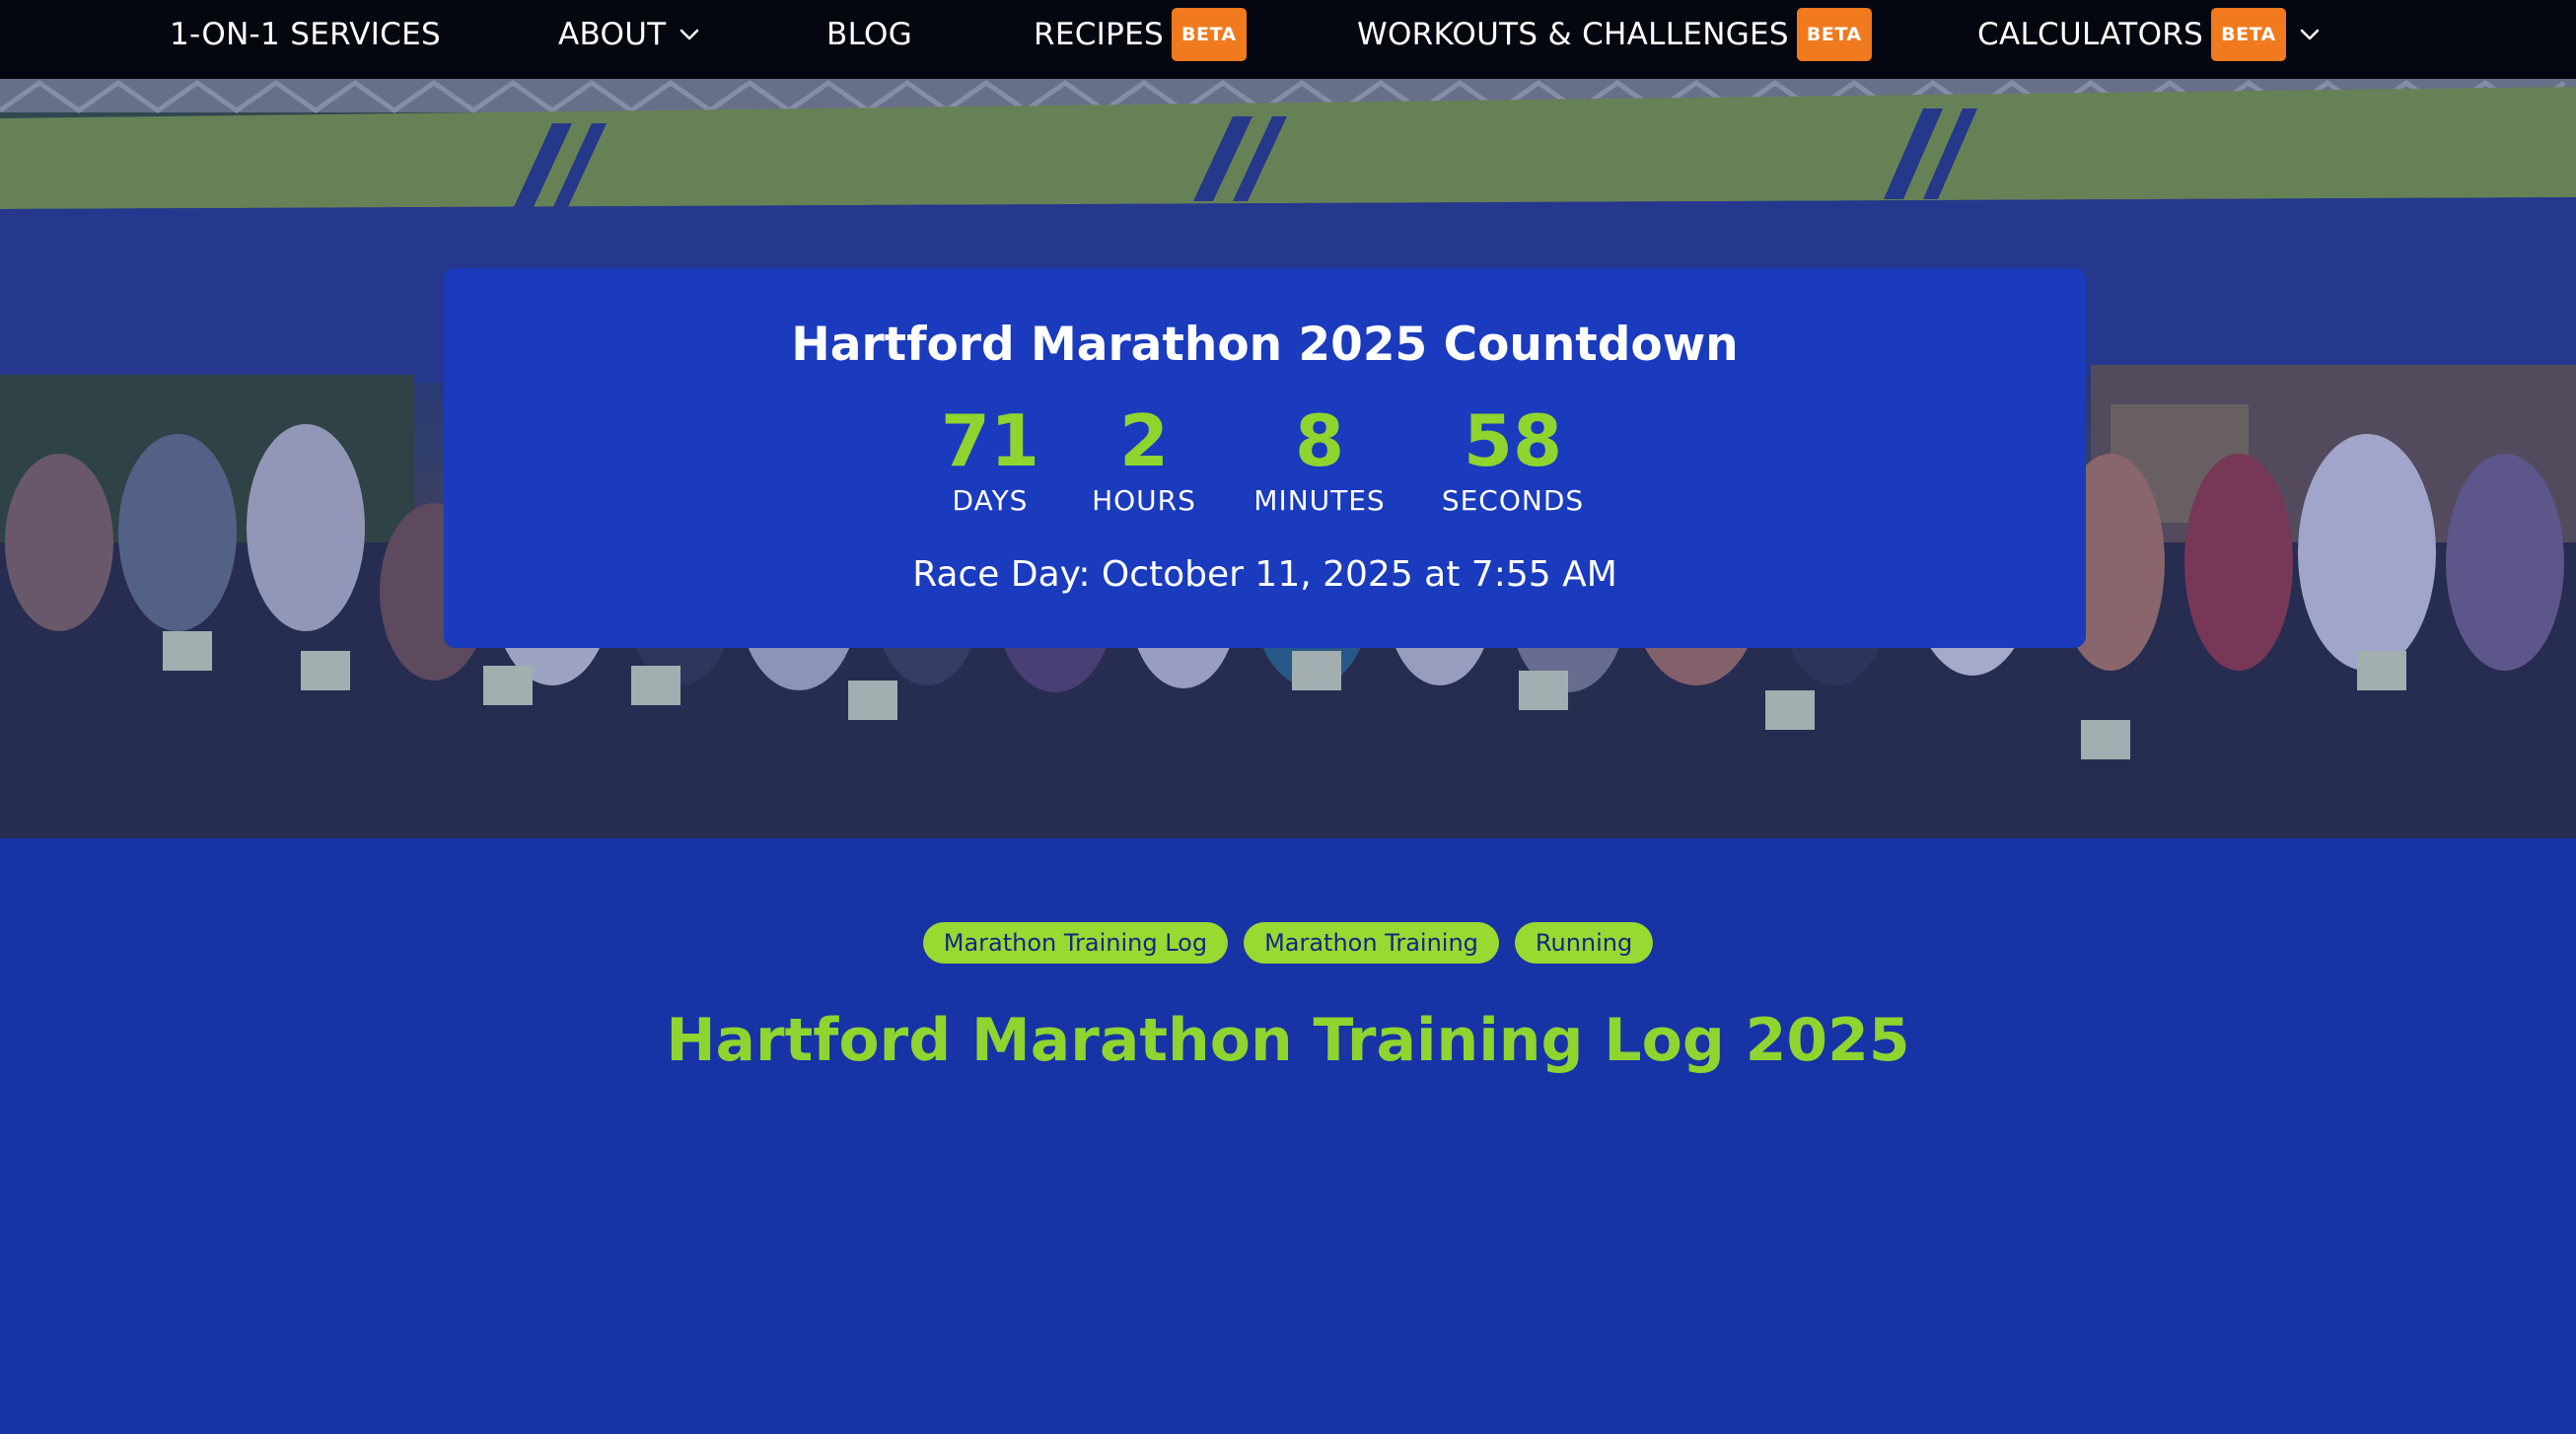  Describe the element at coordinates (1573, 34) in the screenshot. I see `nav-label: WORKOUTS & CHALLENGES` at that location.